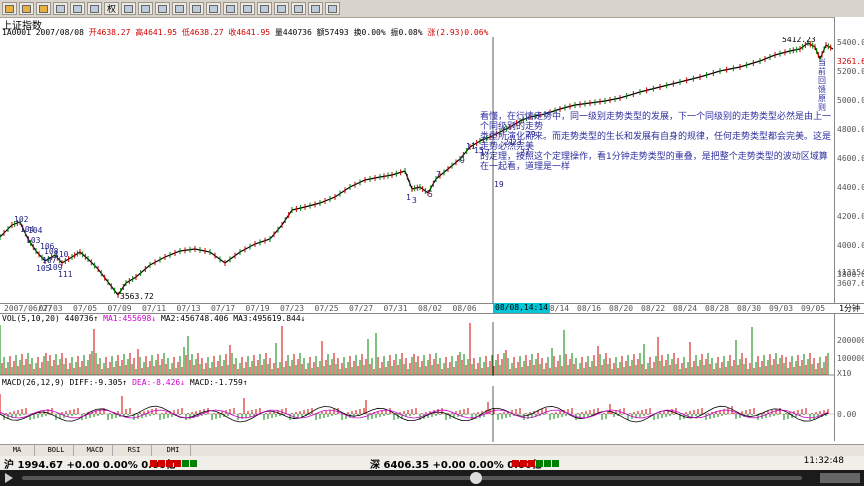 The image size is (864, 486). Describe the element at coordinates (231, 8) in the screenshot. I see `grid3-icon` at that location.